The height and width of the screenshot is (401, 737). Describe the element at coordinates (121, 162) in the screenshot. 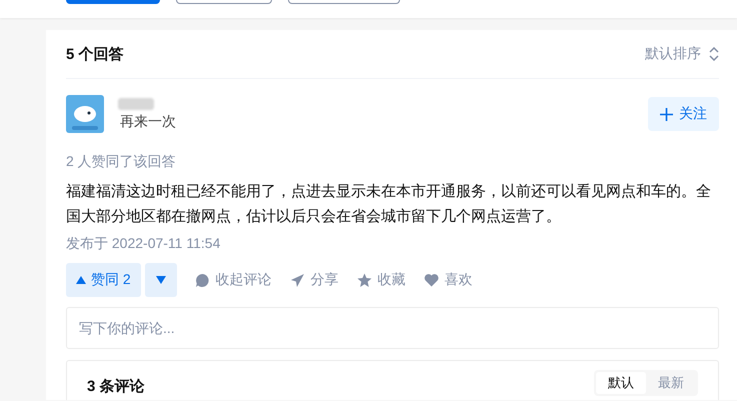

I see `upvote-note: 2 人赞同了该回答` at that location.